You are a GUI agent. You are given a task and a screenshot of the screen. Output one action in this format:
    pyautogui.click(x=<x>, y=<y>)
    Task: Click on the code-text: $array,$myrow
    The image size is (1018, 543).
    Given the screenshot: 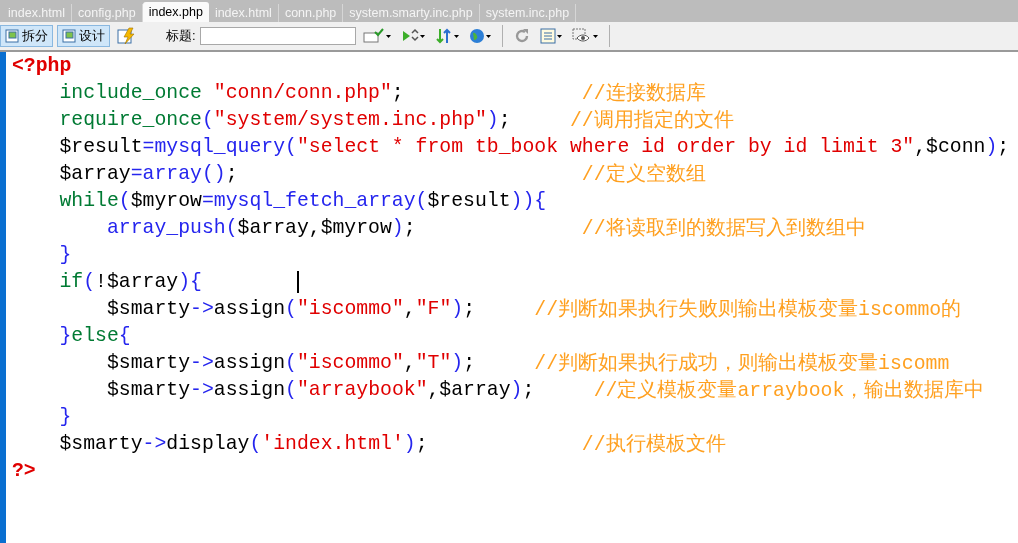 What is the action you would take?
    pyautogui.click(x=314, y=227)
    